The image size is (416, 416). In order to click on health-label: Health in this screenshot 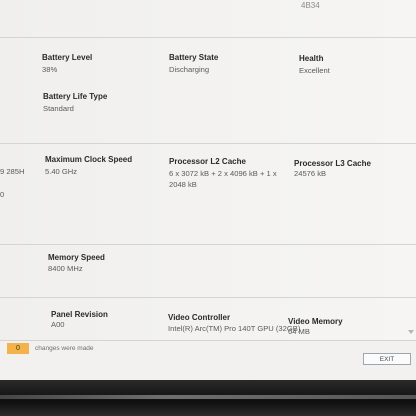, I will do `click(311, 58)`.